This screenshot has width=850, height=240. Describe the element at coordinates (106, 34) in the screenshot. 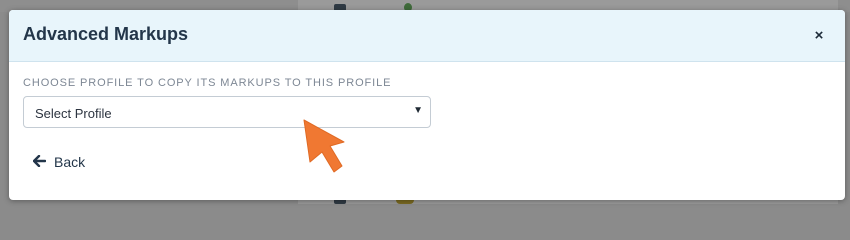

I see `modal-title: Advanced Markups` at that location.